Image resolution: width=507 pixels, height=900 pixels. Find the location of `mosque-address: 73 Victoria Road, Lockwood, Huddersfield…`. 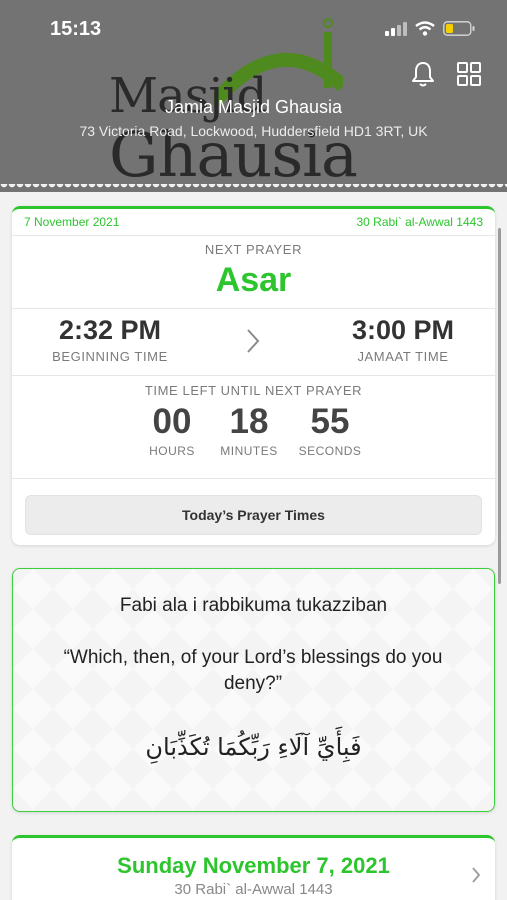

mosque-address: 73 Victoria Road, Lockwood, Huddersfield… is located at coordinates (253, 131).